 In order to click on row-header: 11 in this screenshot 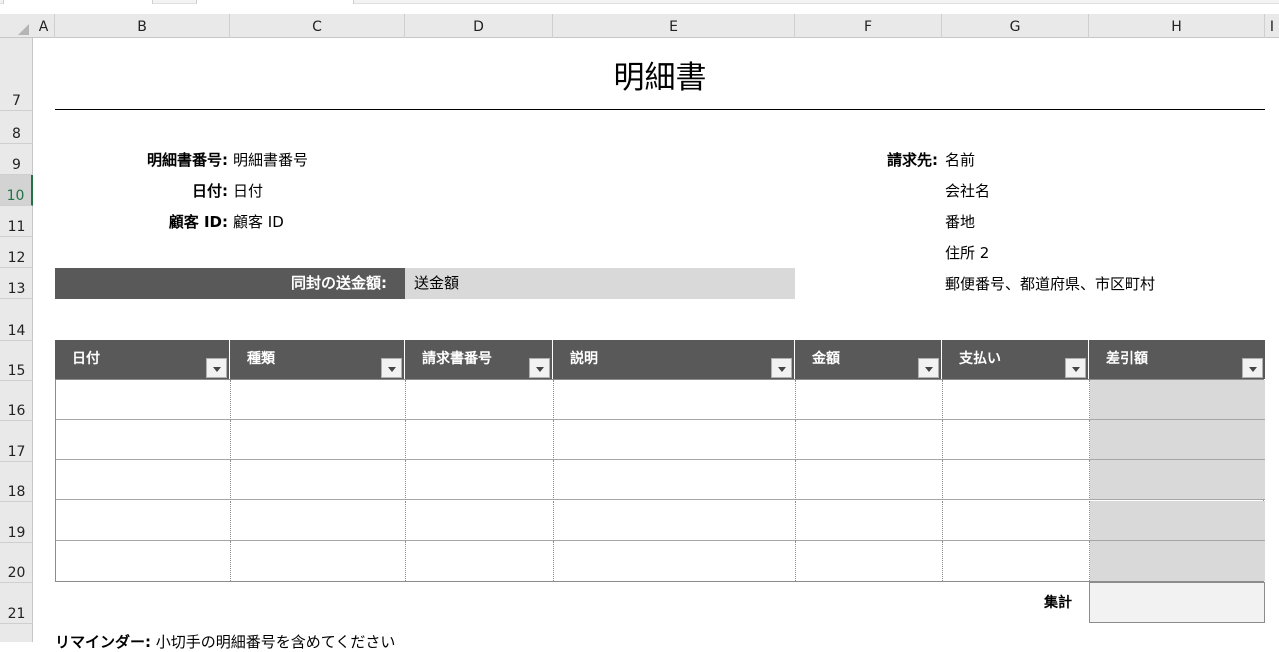, I will do `click(16, 221)`.